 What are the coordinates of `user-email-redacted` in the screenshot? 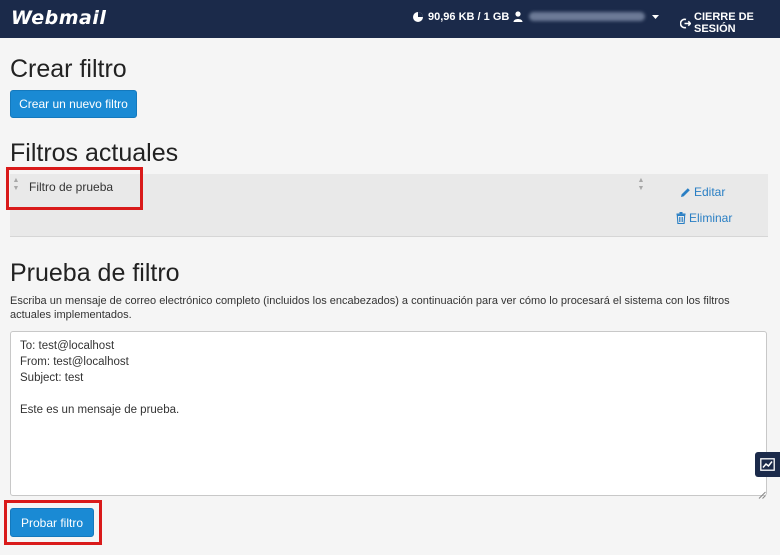 It's located at (587, 16).